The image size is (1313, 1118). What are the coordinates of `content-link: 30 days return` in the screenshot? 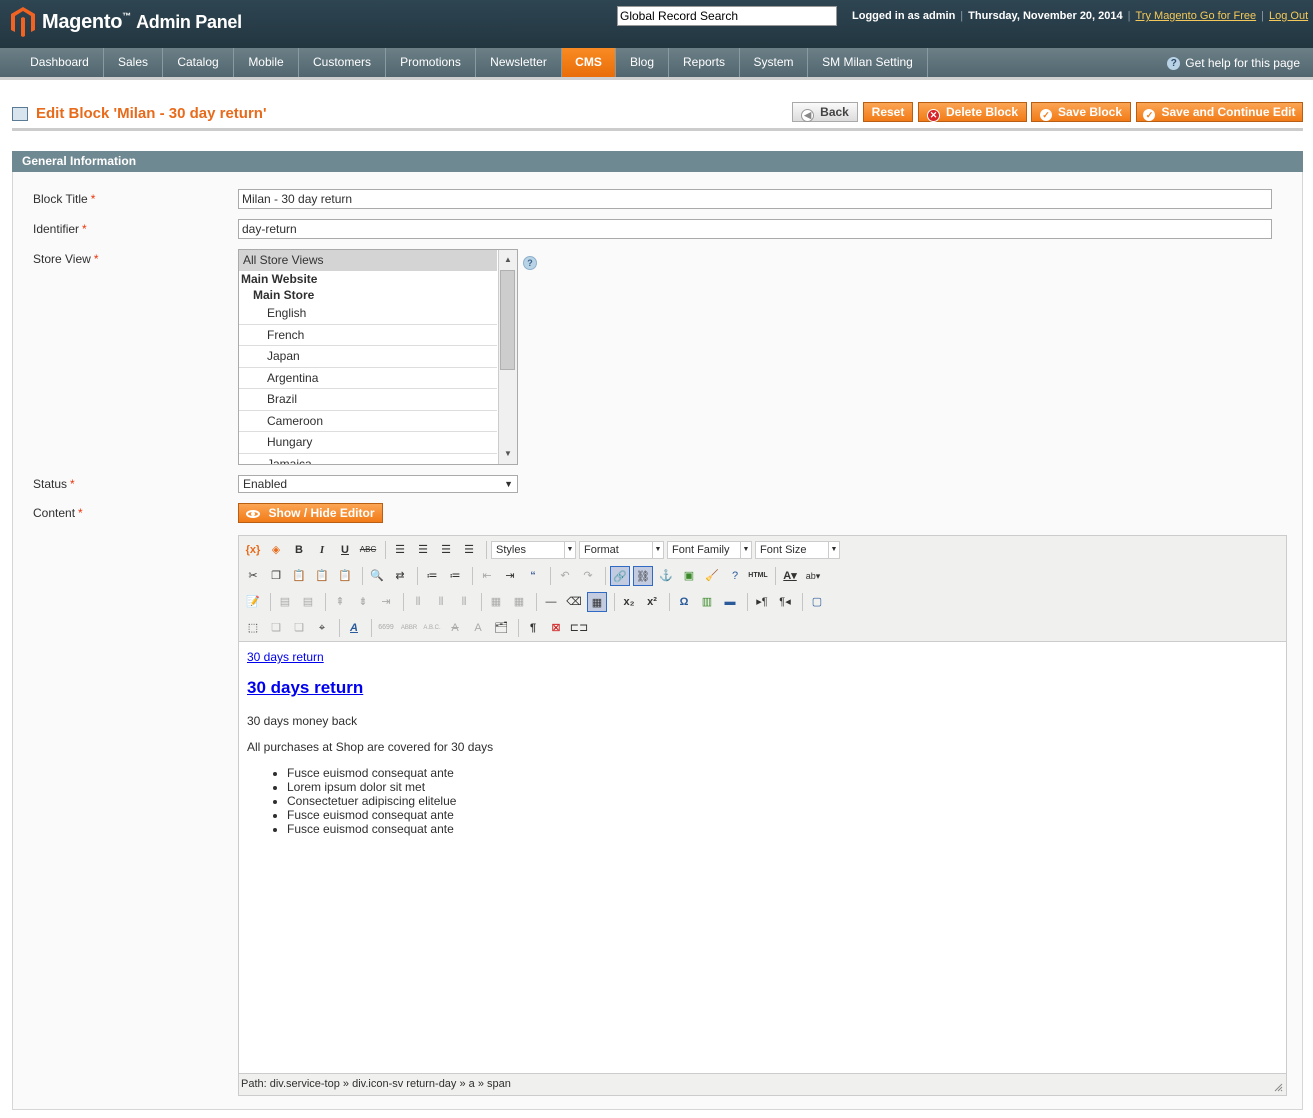 It's located at (285, 657).